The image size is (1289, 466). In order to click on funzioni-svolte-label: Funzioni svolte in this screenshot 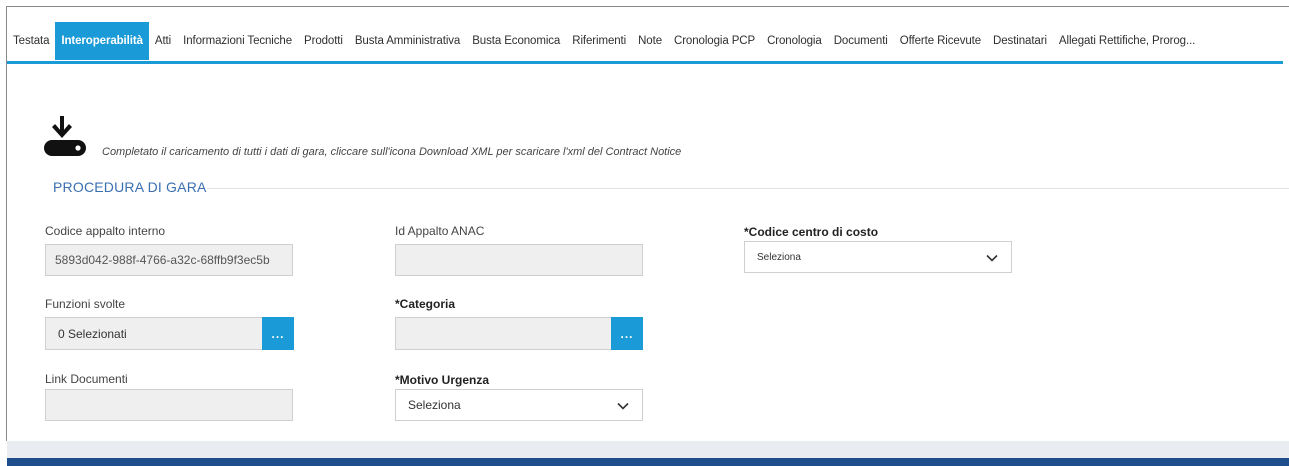, I will do `click(85, 304)`.